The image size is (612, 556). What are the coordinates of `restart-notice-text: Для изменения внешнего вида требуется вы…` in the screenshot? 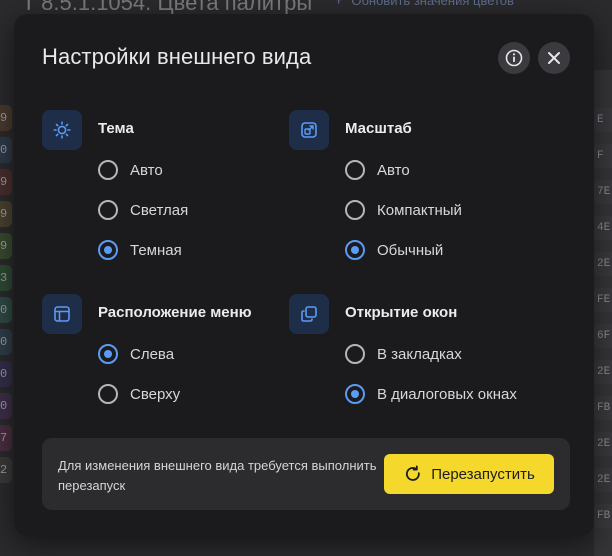 It's located at (217, 475).